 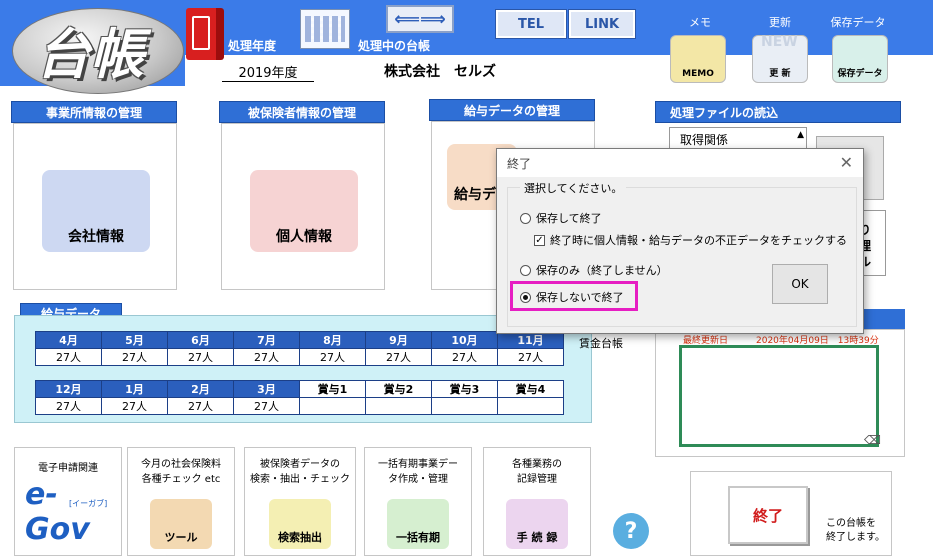 What do you see at coordinates (537, 524) in the screenshot?
I see `hand-stamp-icon: 手 続 録` at bounding box center [537, 524].